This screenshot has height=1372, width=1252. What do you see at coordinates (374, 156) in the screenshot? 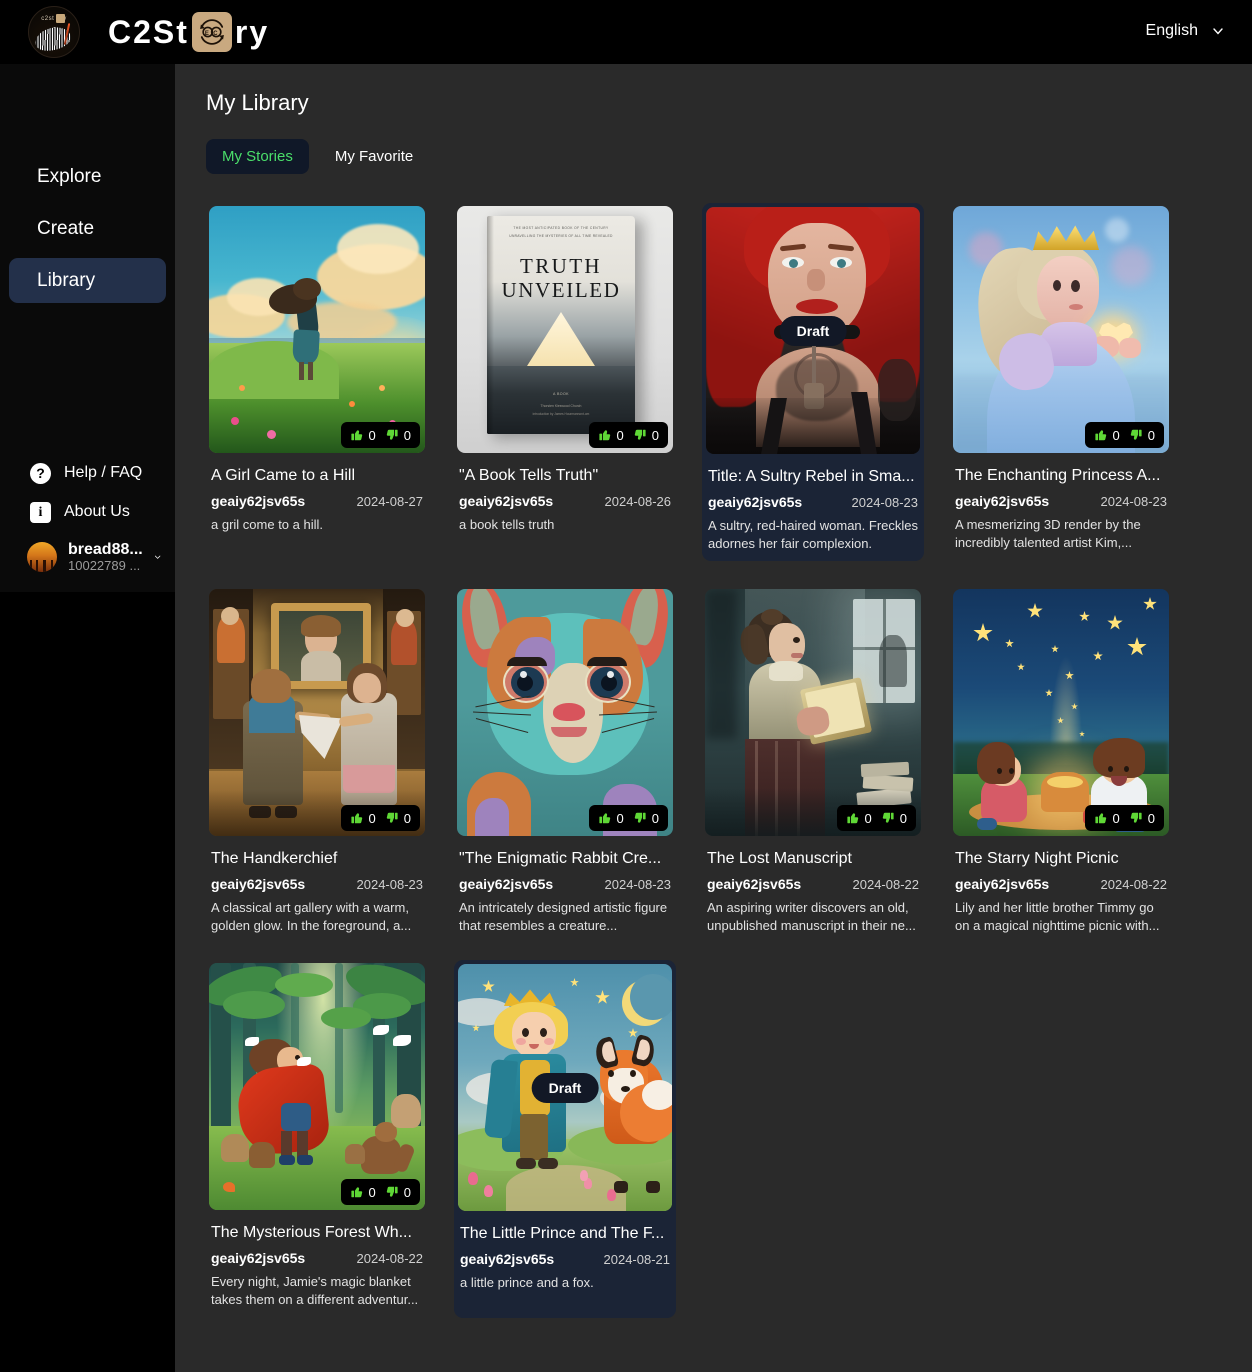
I see `tab-my-favorite: My Favorite` at bounding box center [374, 156].